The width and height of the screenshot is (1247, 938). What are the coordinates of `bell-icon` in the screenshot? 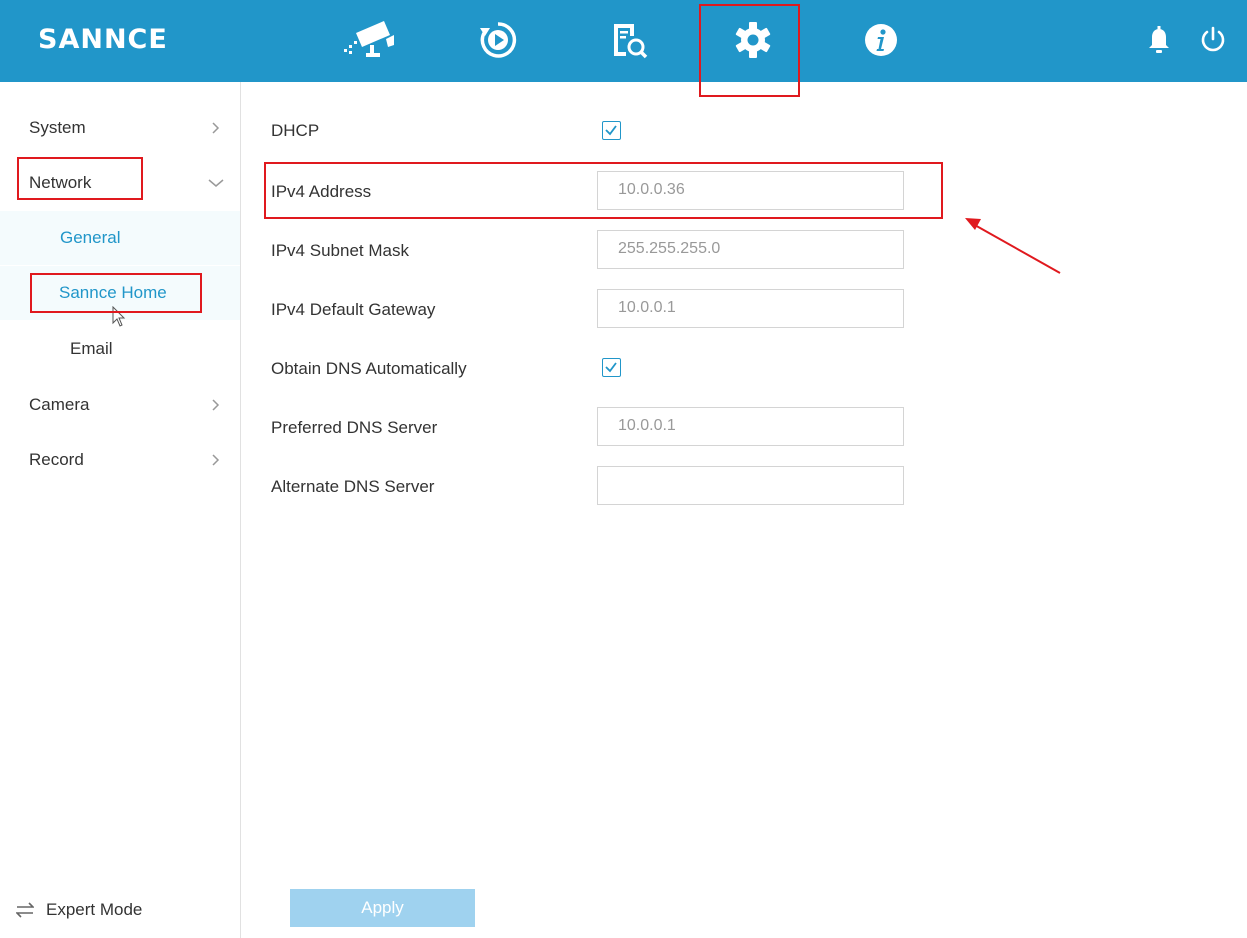 It's located at (1159, 39).